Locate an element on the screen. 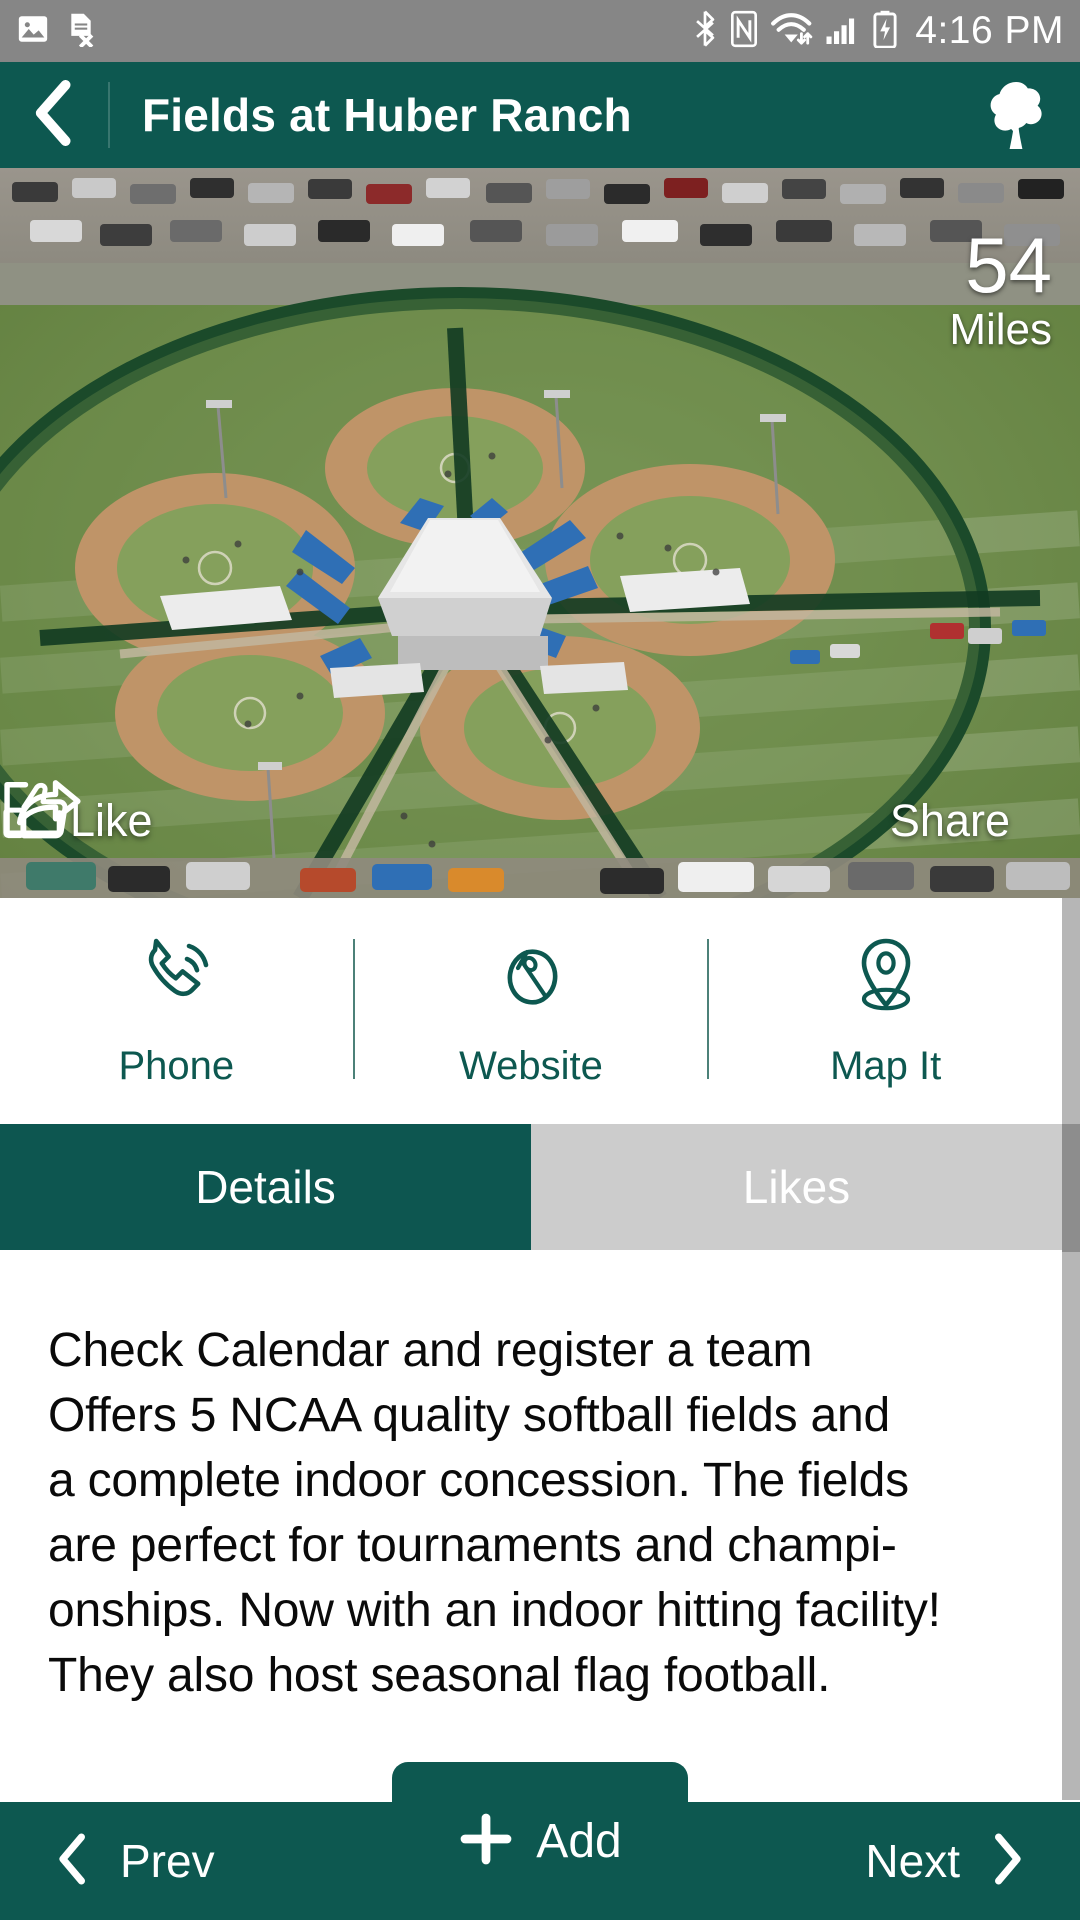 The width and height of the screenshot is (1080, 1920). prev-button: Prev is located at coordinates (180, 1861).